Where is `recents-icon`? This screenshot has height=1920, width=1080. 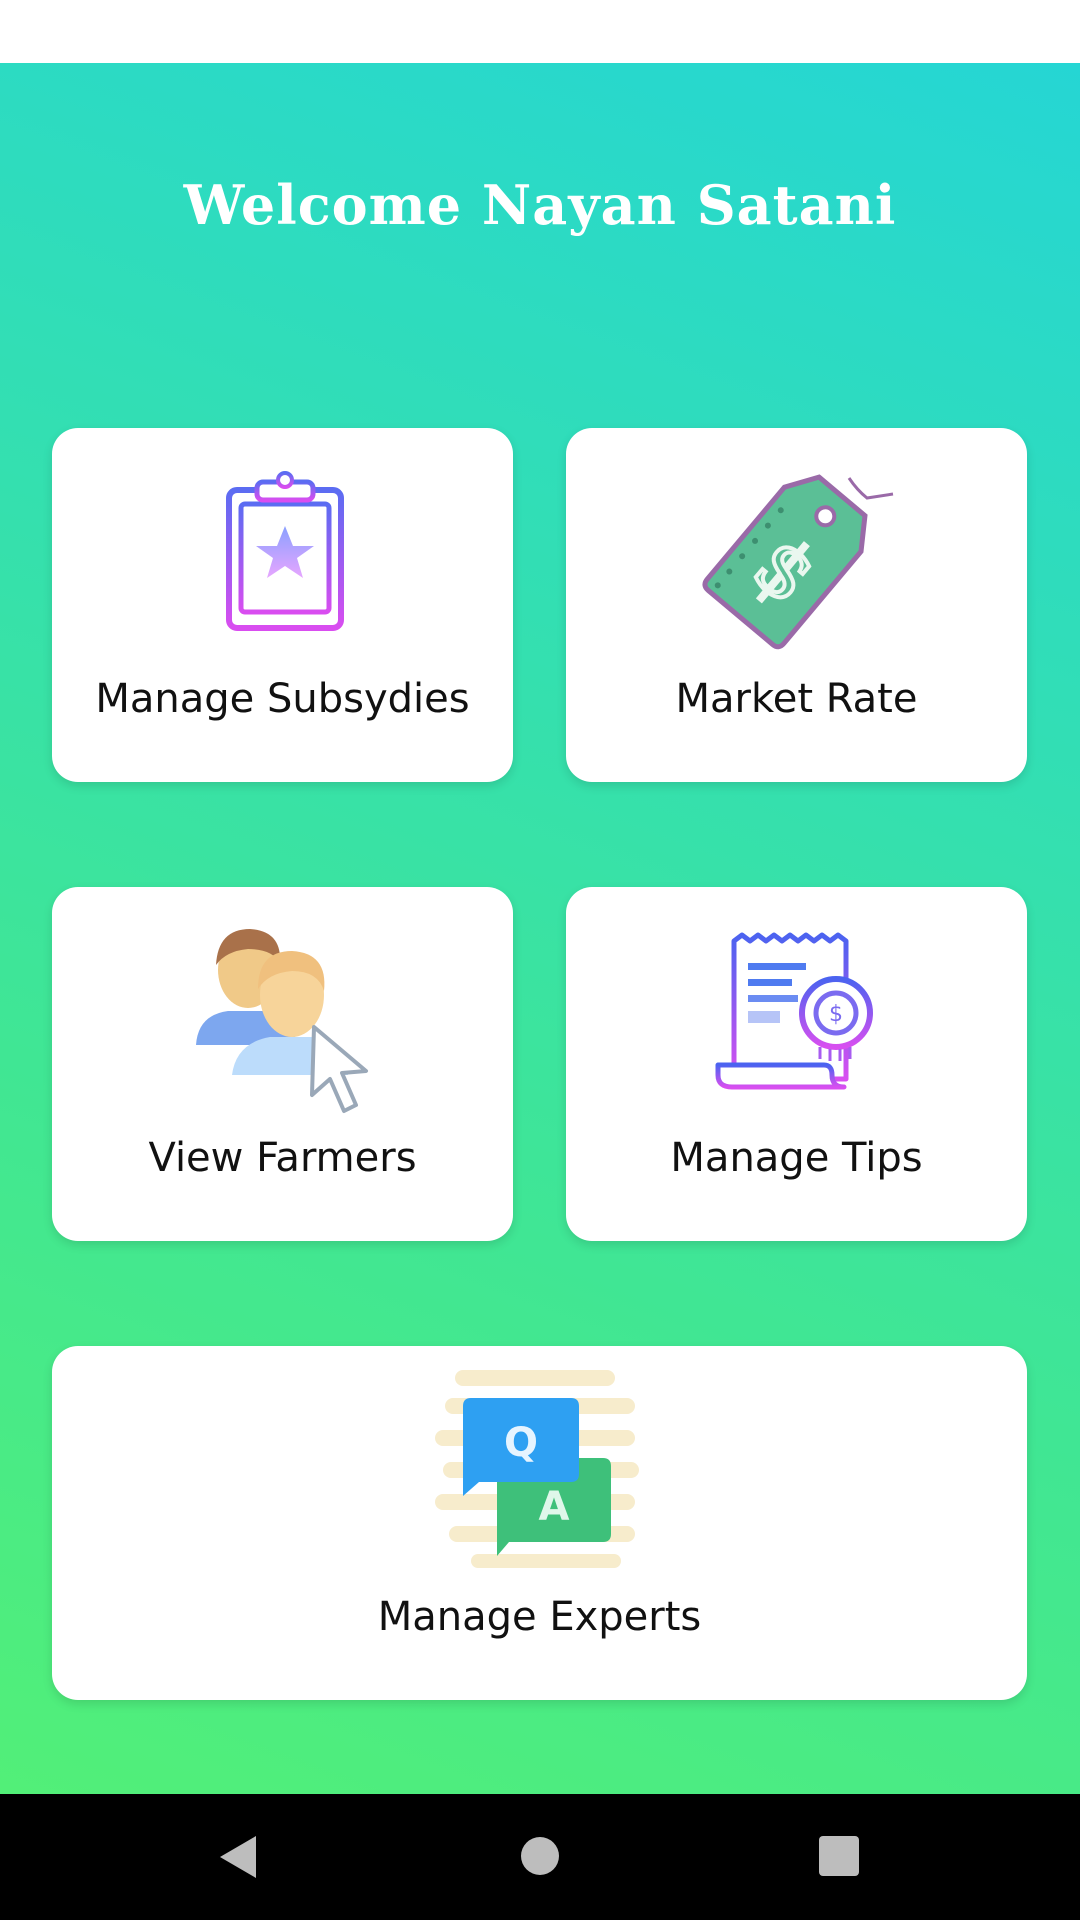 recents-icon is located at coordinates (839, 1856).